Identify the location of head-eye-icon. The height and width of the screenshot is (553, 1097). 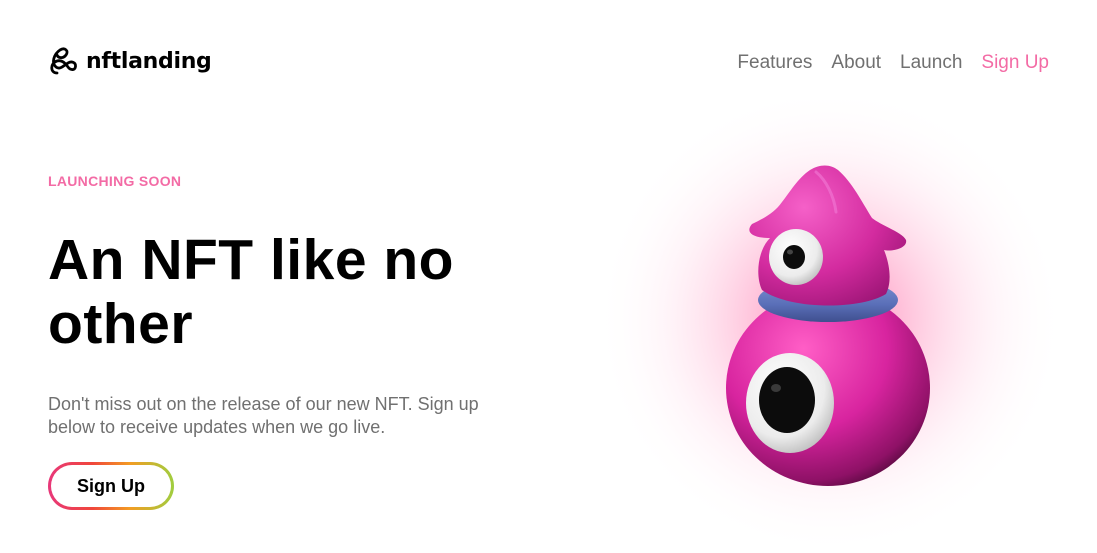
(796, 257).